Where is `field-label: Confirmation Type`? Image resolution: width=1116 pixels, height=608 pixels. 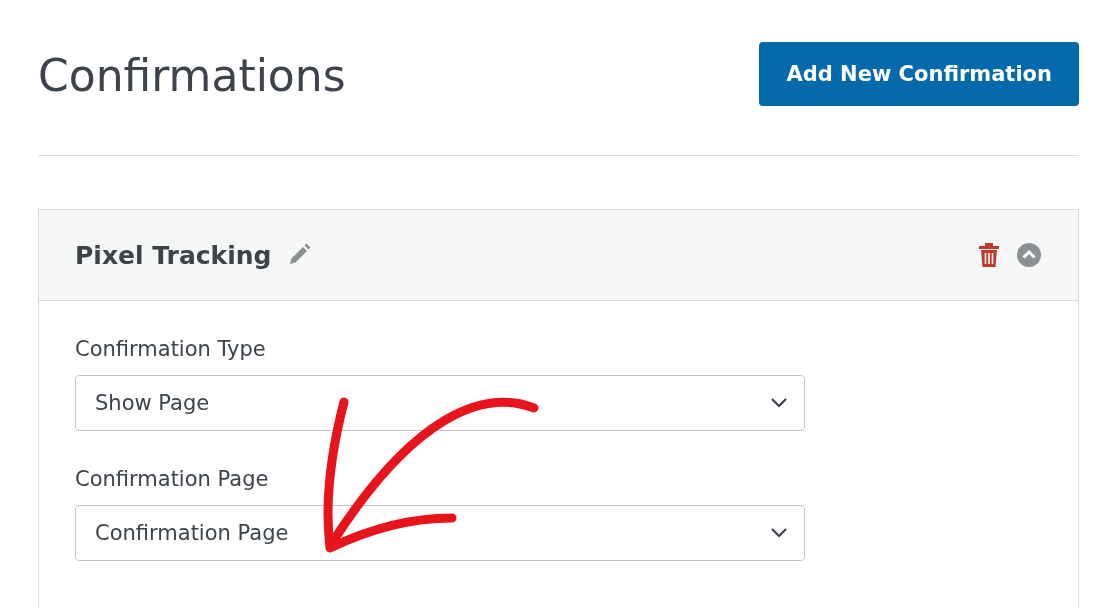
field-label: Confirmation Type is located at coordinates (171, 349).